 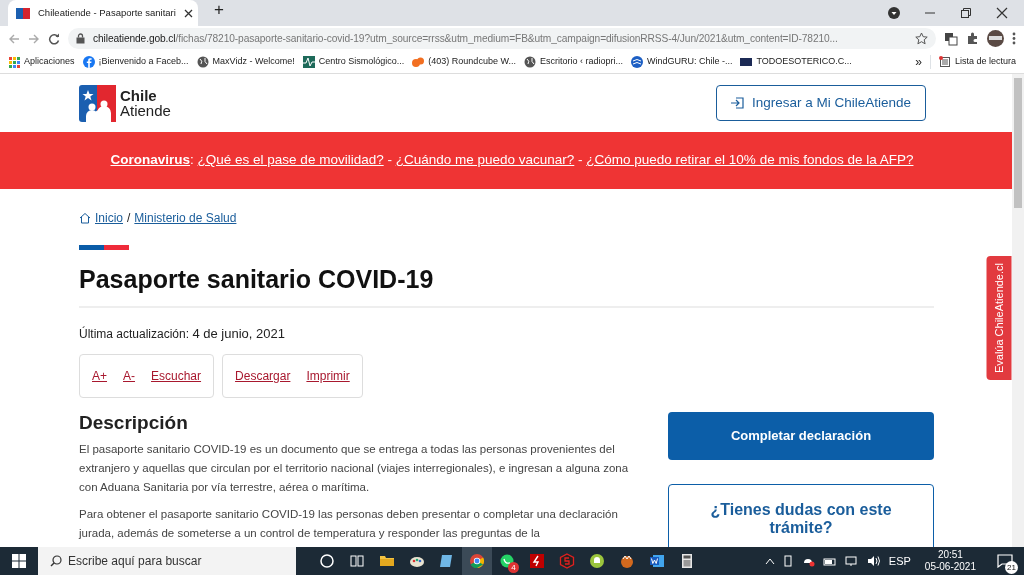 I want to click on reload-icon, so click(x=54, y=38).